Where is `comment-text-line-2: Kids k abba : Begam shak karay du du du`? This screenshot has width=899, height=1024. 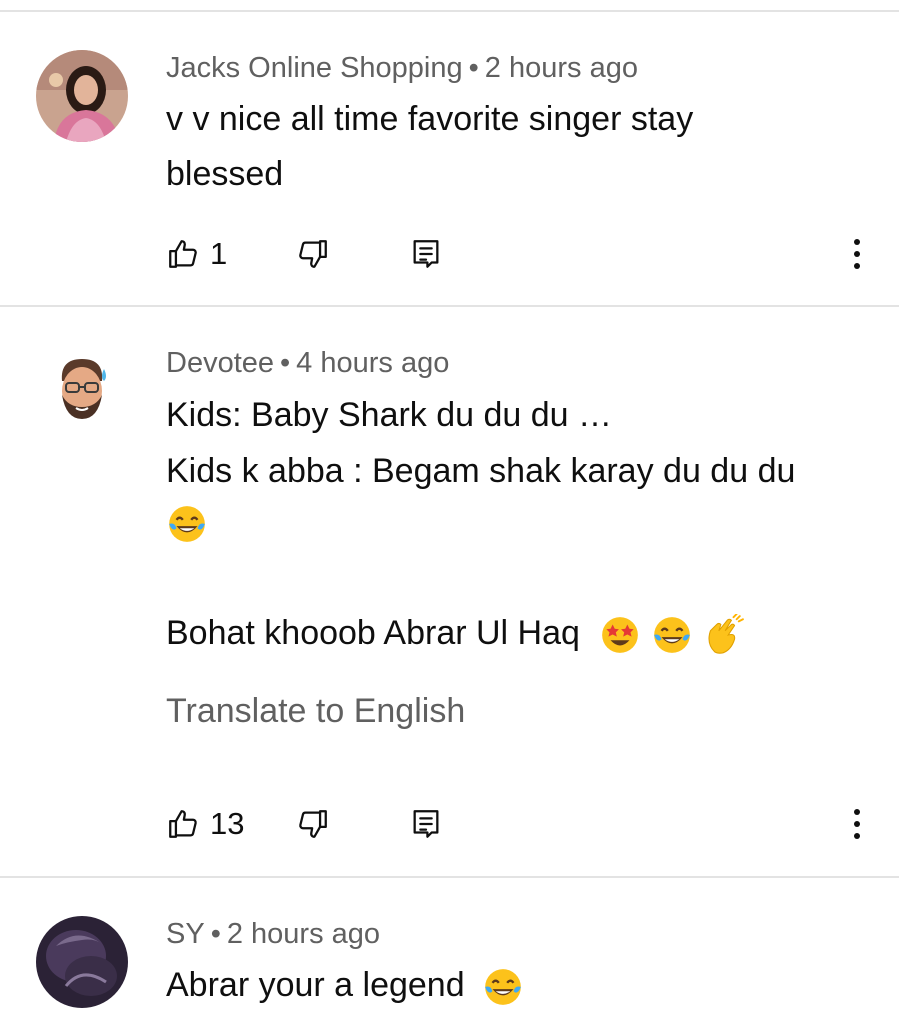 comment-text-line-2: Kids k abba : Begam shak karay du du du is located at coordinates (481, 471).